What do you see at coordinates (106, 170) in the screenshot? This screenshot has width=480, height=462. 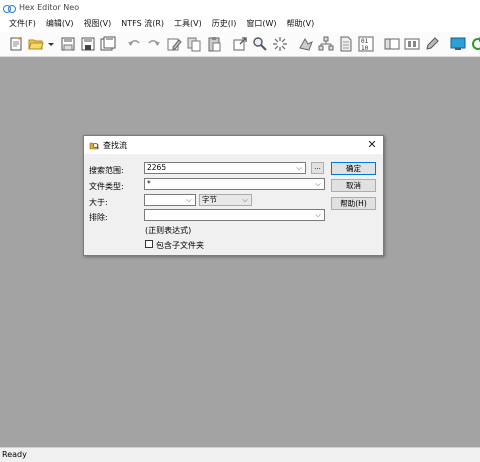 I see `search-scope-label: 搜索范围:` at bounding box center [106, 170].